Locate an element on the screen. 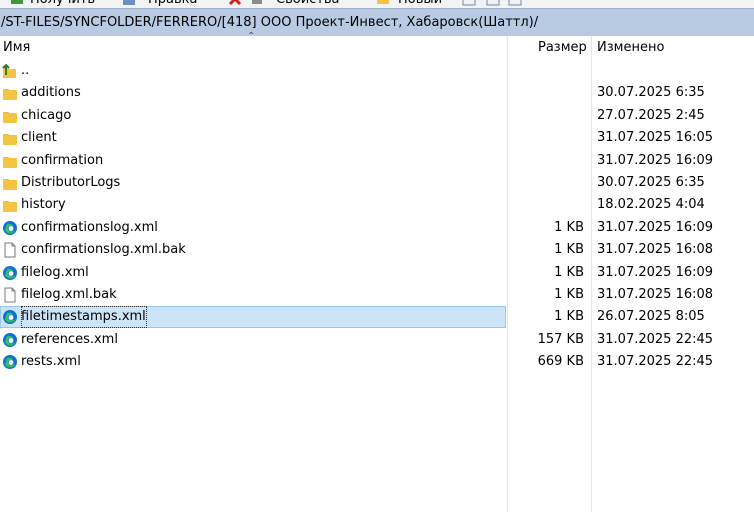 The width and height of the screenshot is (754, 512). file-row: confirmationslog.xml 1 KB 31.07.2025 16:09 is located at coordinates (377, 228).